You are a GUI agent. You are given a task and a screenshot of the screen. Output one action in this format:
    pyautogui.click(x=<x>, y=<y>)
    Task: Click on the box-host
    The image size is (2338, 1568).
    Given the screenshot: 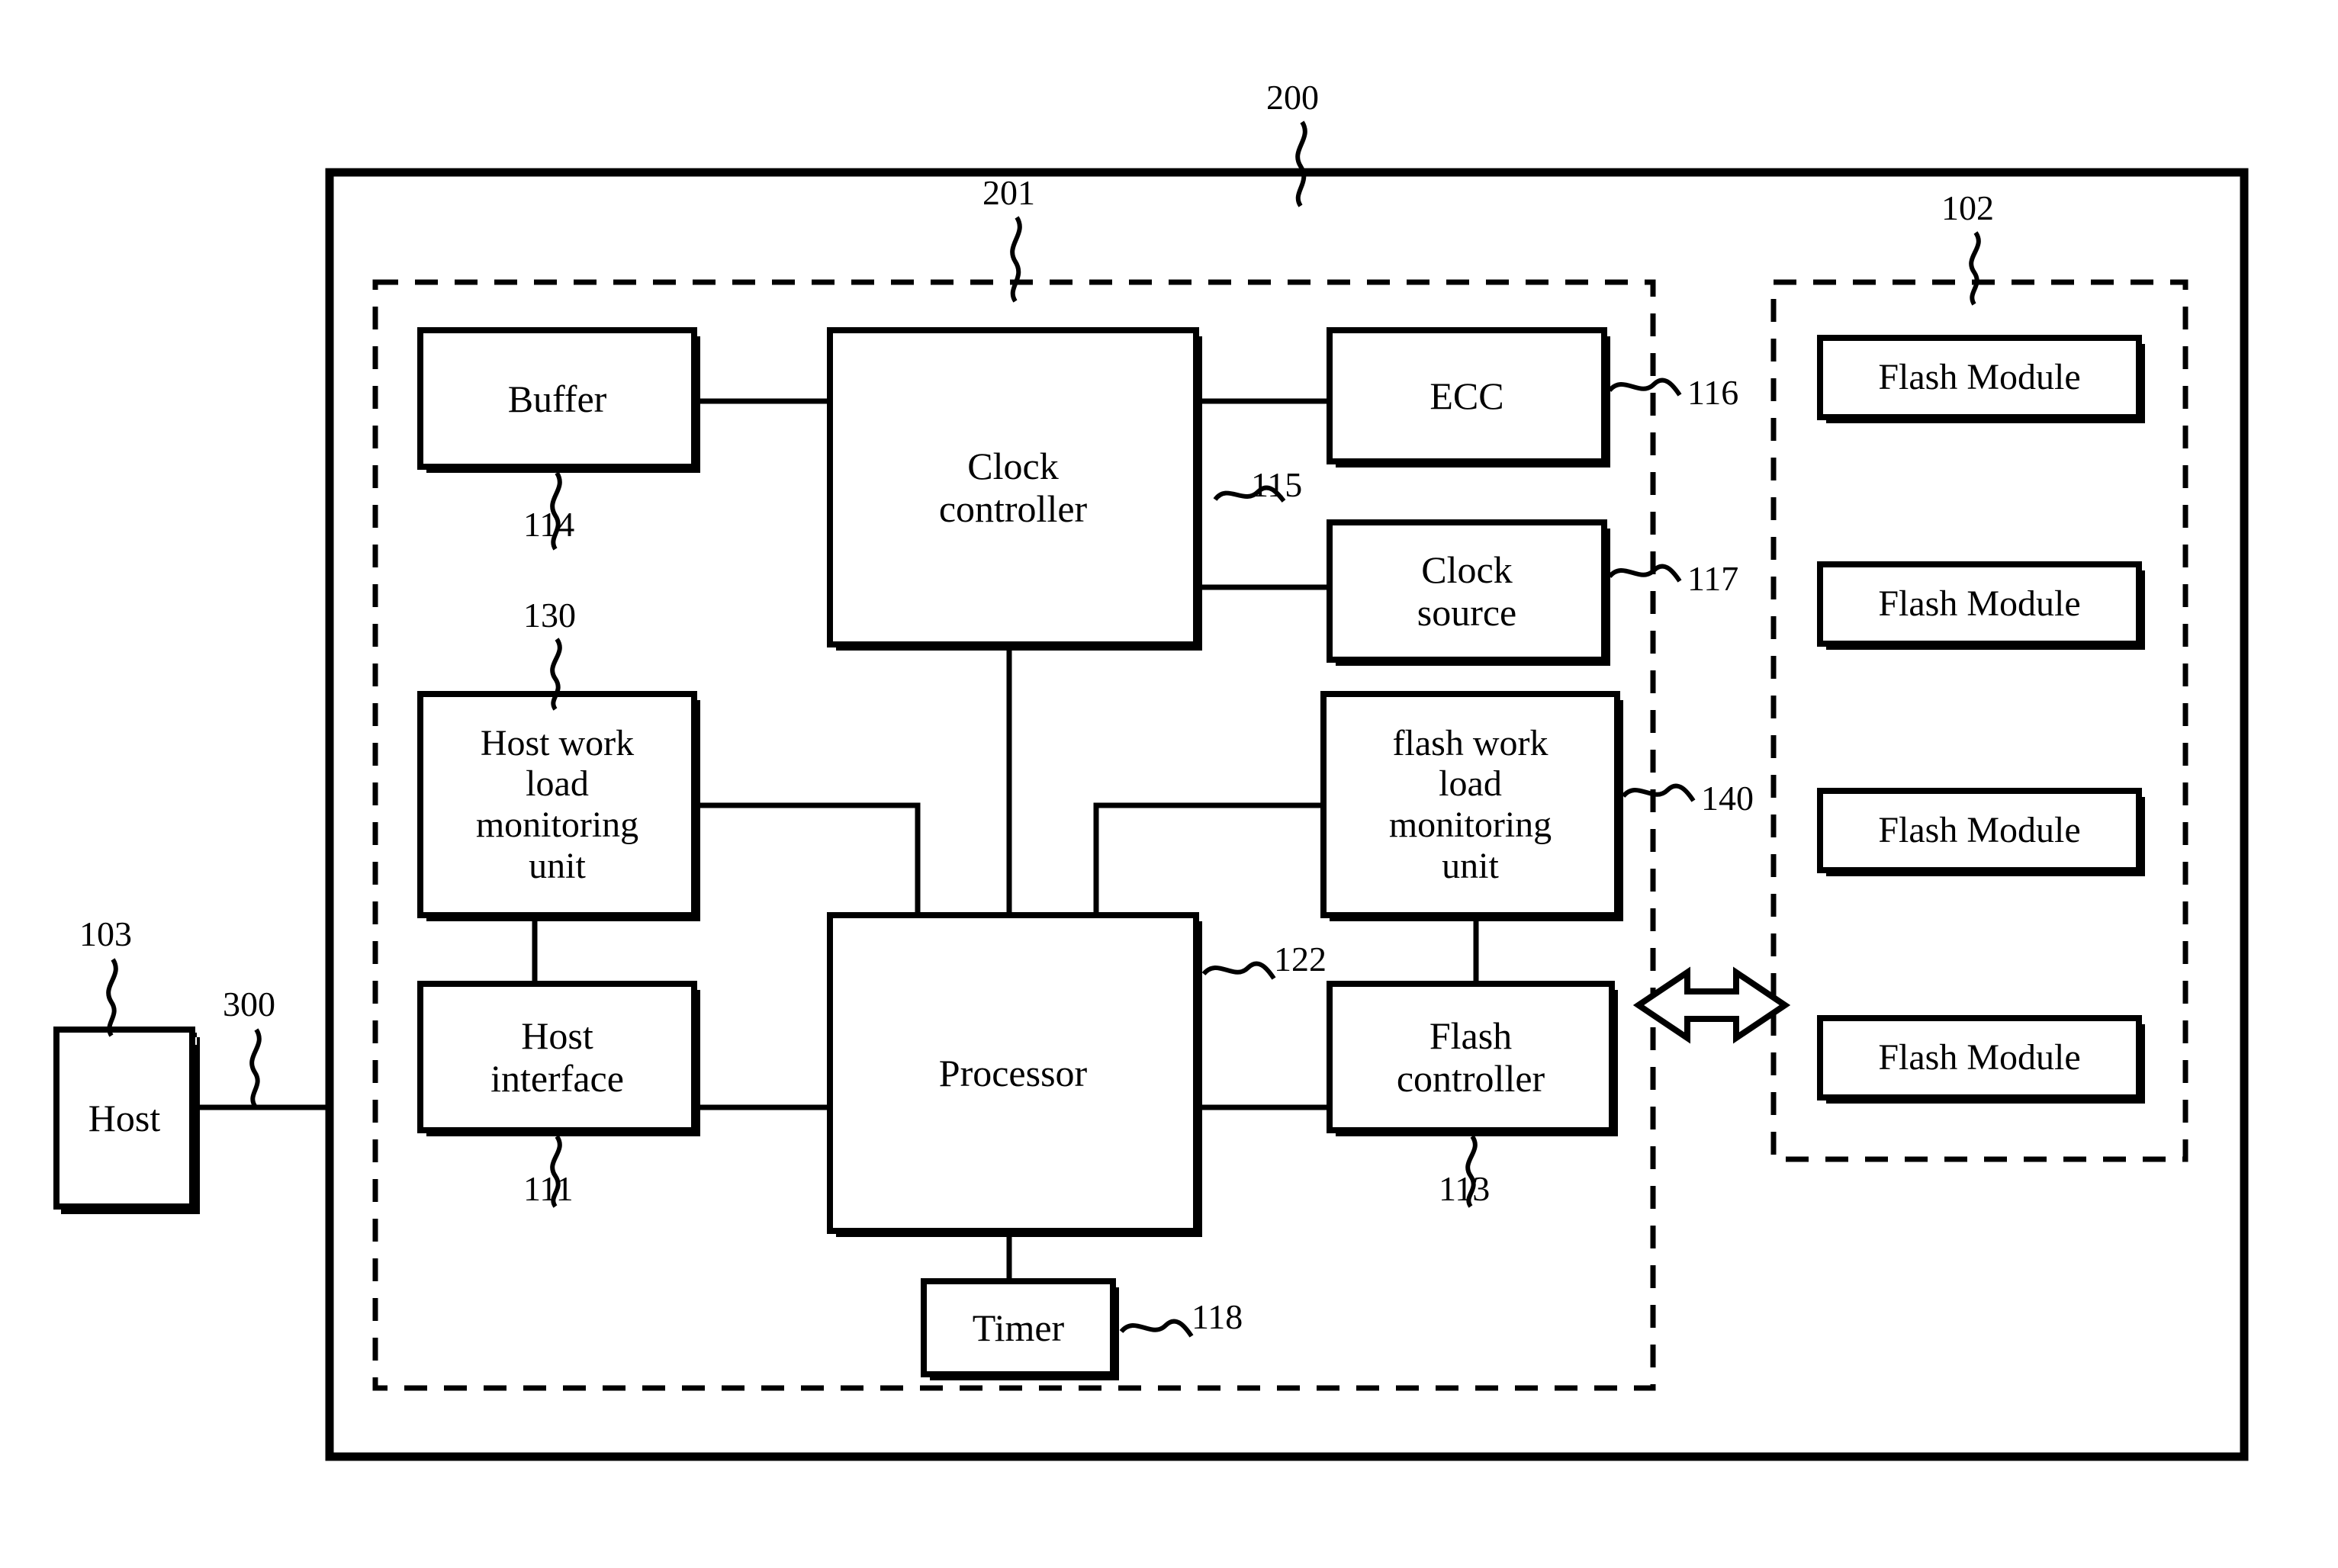 What is the action you would take?
    pyautogui.click(x=127, y=1120)
    